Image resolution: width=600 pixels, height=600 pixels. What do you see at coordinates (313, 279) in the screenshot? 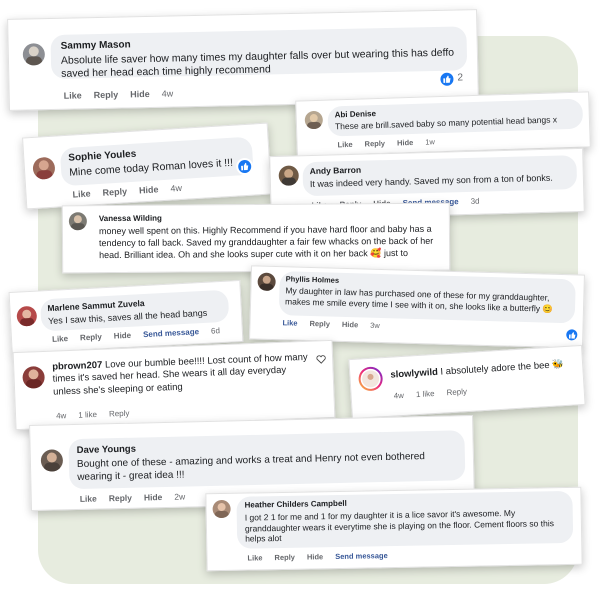
I see `commenter-name: Phyllis Holmes` at bounding box center [313, 279].